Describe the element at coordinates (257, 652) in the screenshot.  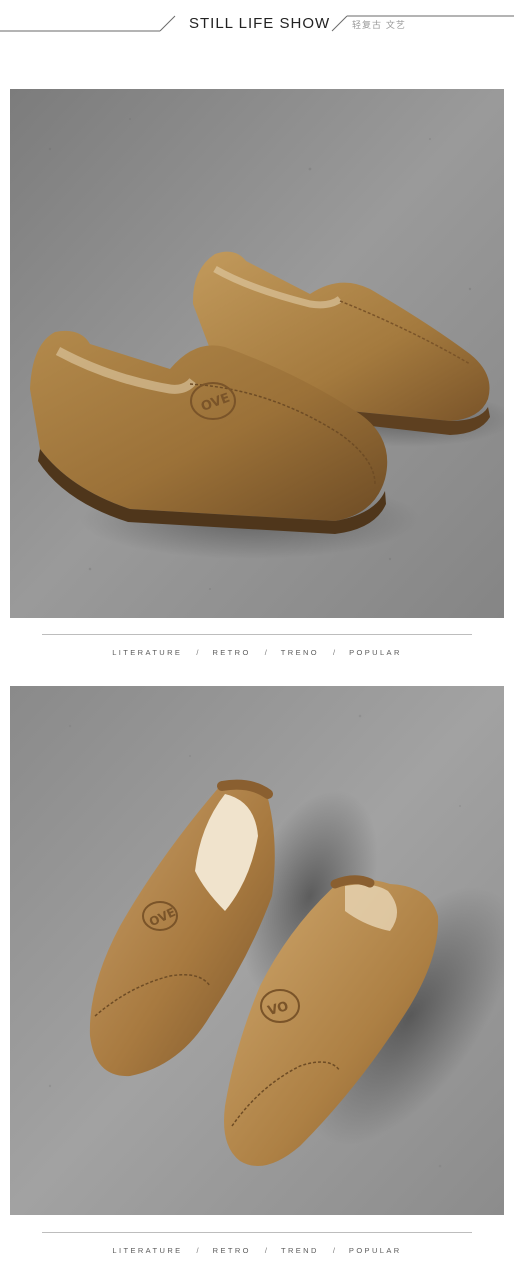
I see `tagline: LITERATURE / RETRO / TRENO / POPULAR` at that location.